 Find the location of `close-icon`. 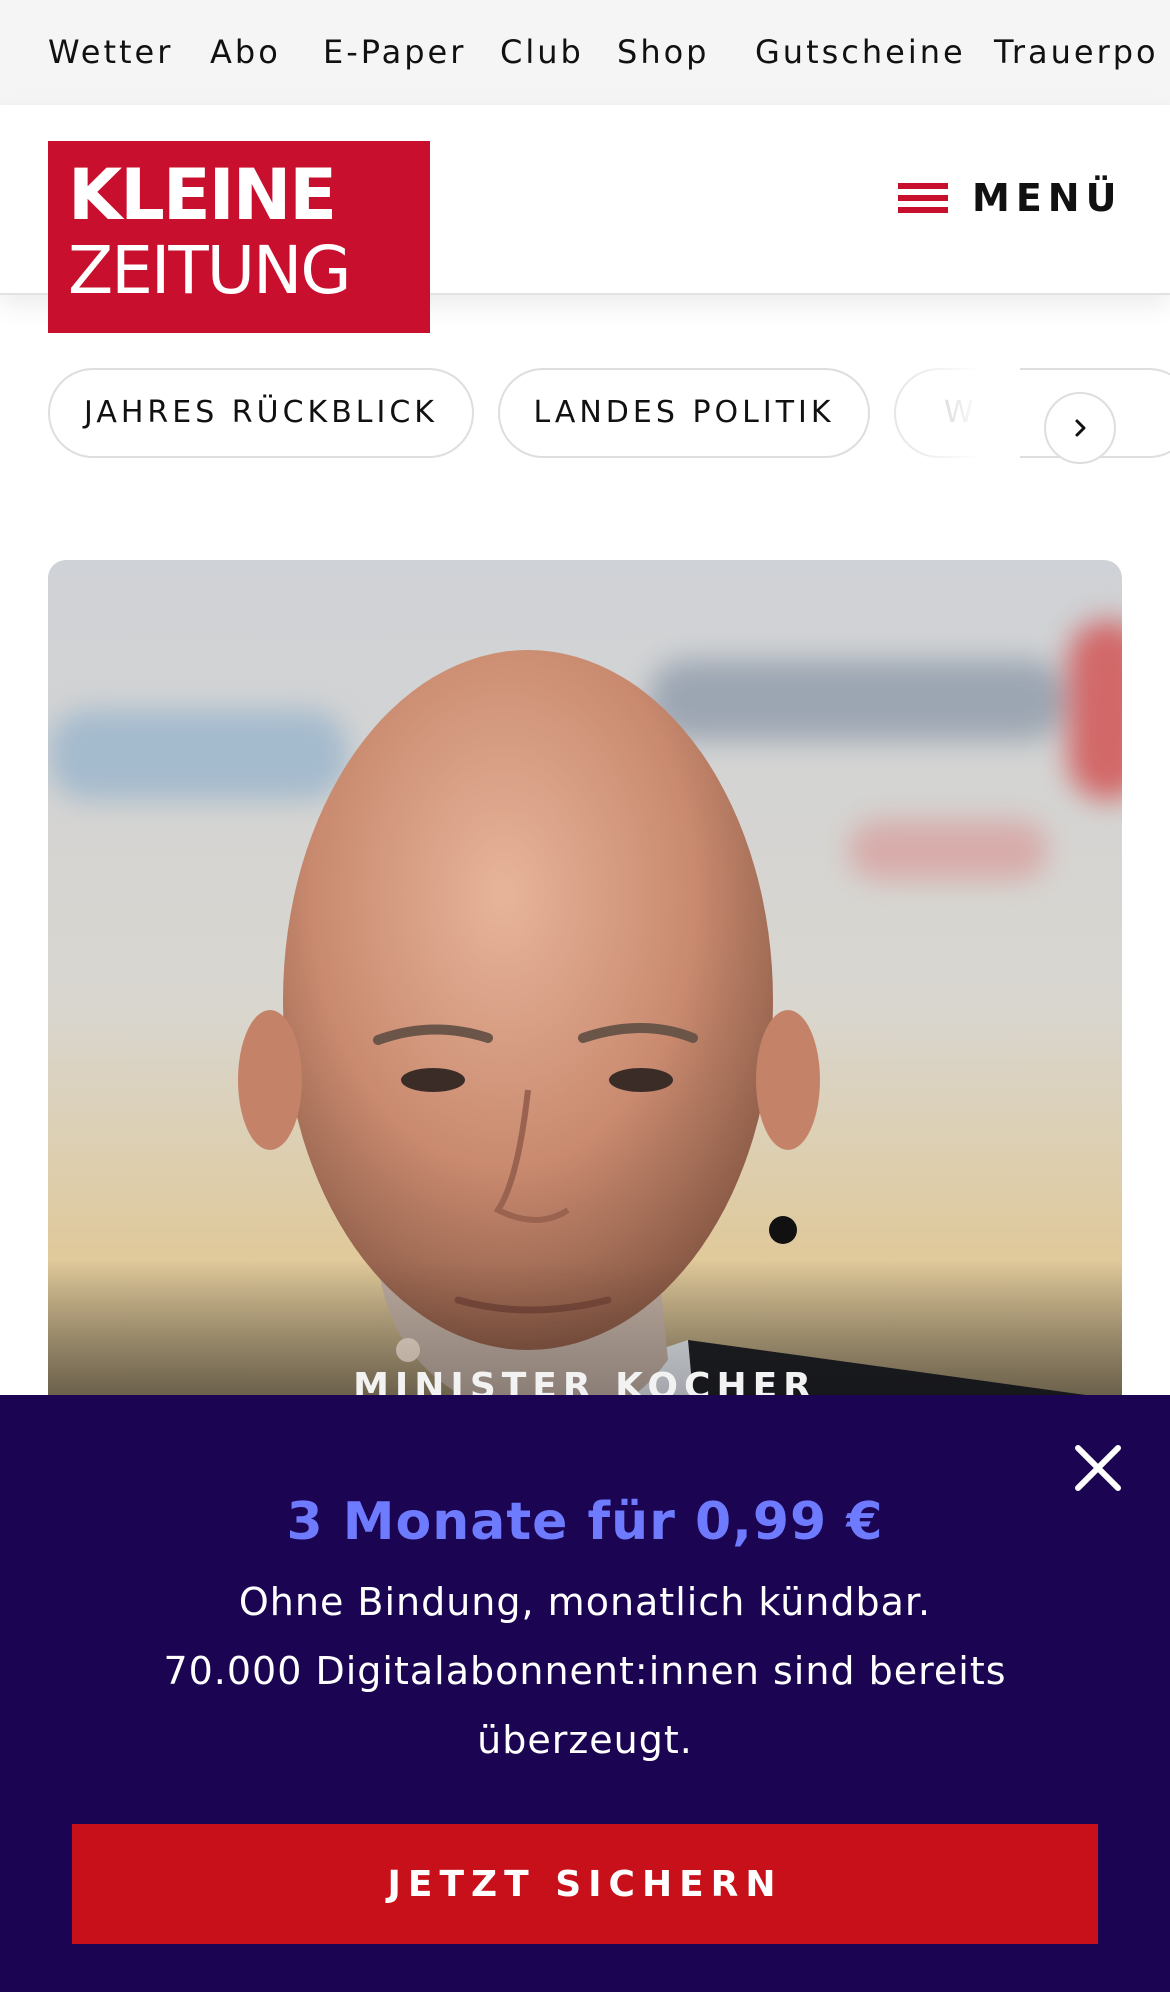

close-icon is located at coordinates (1098, 1468).